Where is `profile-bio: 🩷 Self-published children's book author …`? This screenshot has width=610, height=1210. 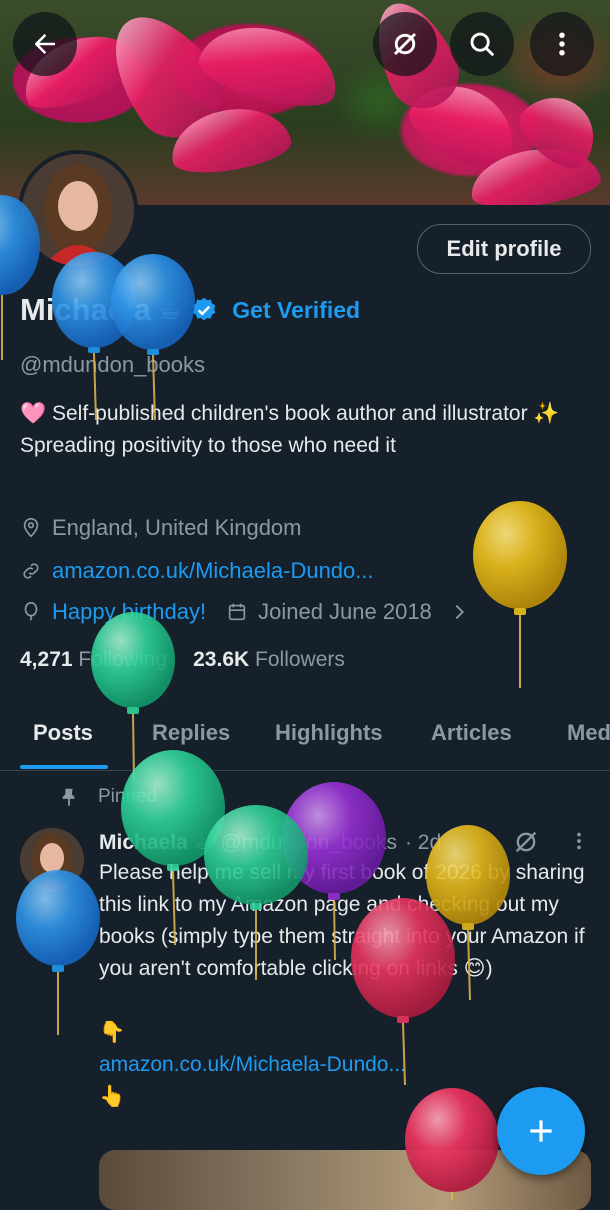
profile-bio: 🩷 Self-published children's book author … is located at coordinates (290, 429).